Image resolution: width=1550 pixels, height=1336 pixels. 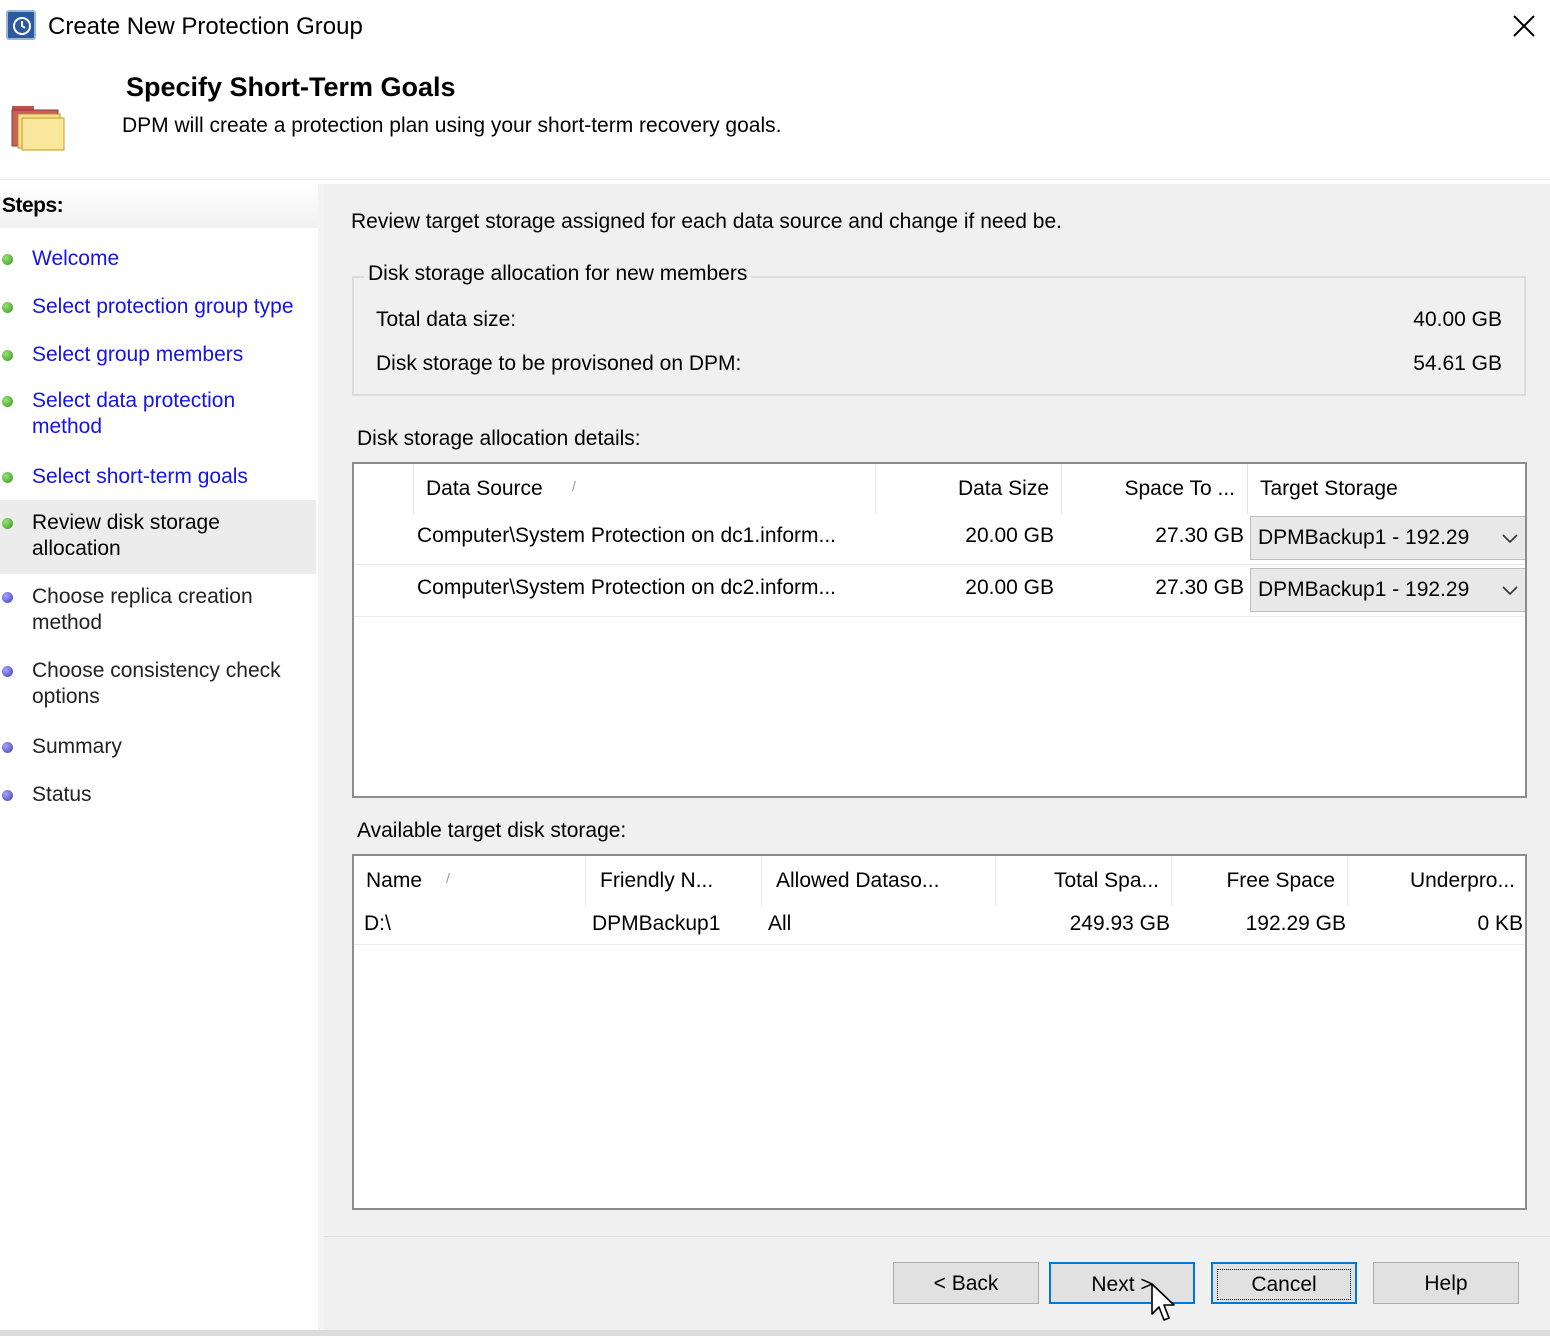 What do you see at coordinates (1435, 924) in the screenshot?
I see `cell-underprovisioned: 0 KB` at bounding box center [1435, 924].